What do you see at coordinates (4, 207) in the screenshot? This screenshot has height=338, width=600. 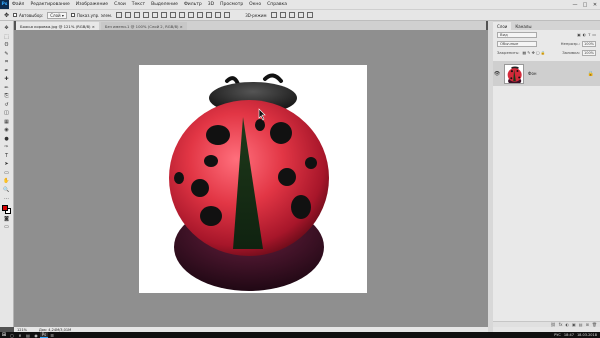 I see `foreground-color-swatch` at bounding box center [4, 207].